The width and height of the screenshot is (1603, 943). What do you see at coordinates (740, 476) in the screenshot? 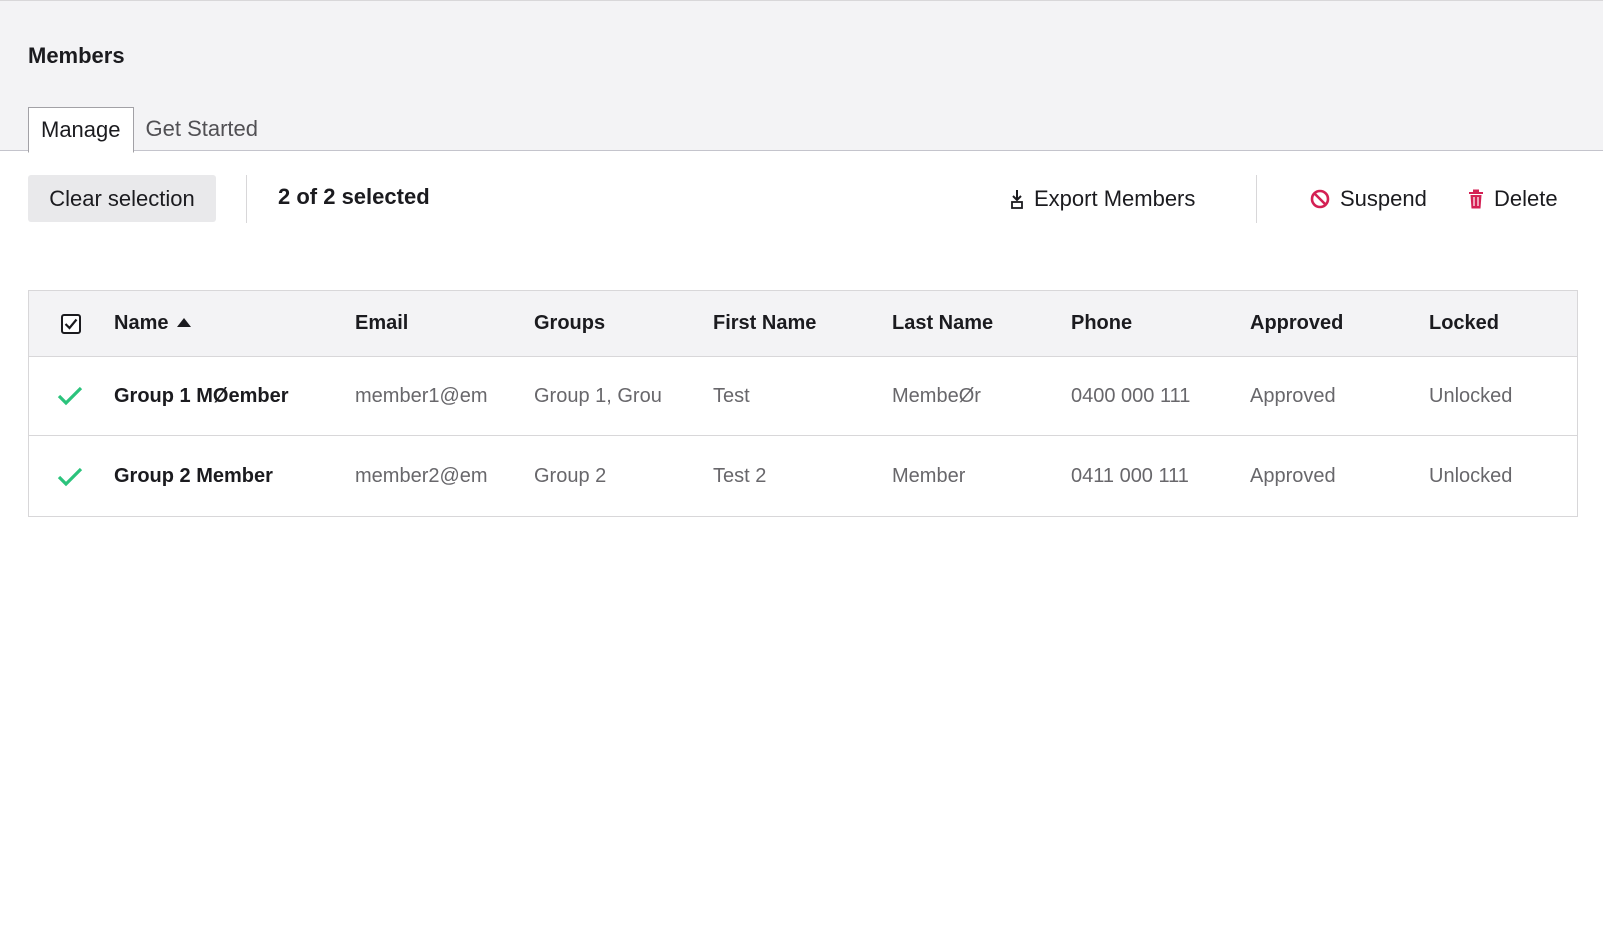
I see `member-first-name: Test 2` at bounding box center [740, 476].